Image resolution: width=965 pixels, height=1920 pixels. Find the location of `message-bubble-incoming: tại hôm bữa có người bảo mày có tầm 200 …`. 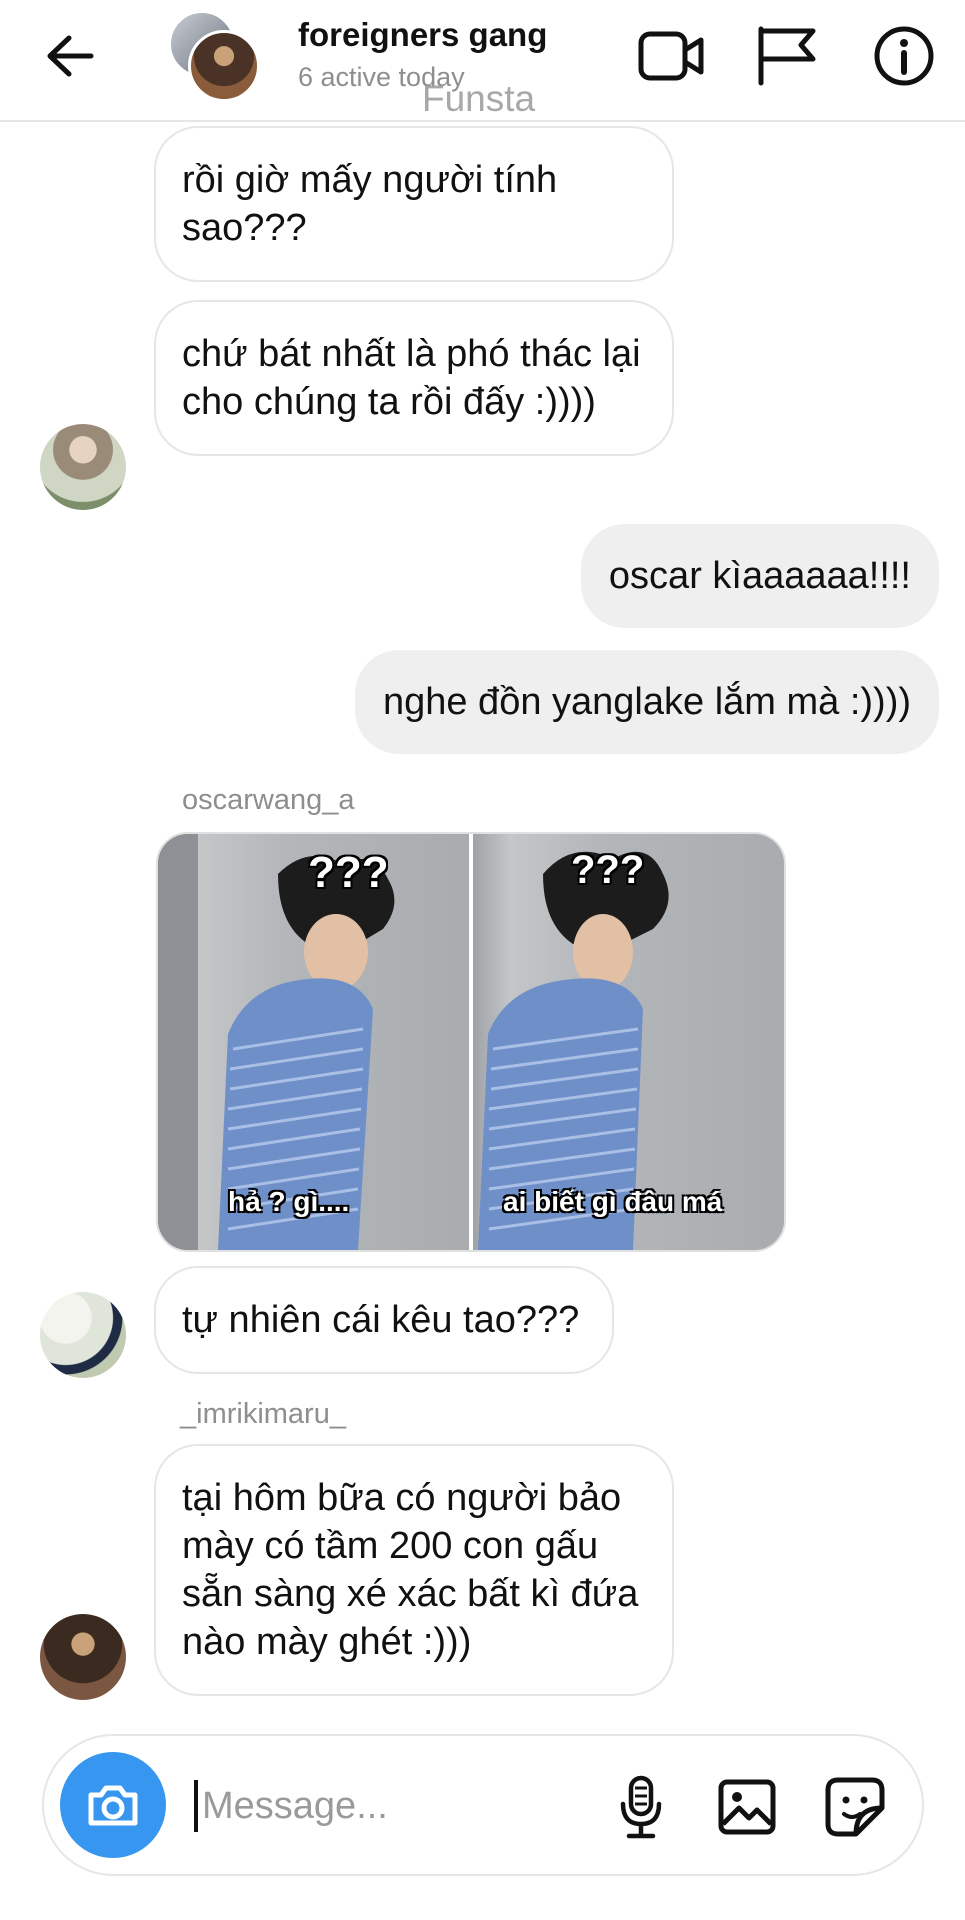

message-bubble-incoming: tại hôm bữa có người bảo mày có tầm 200 … is located at coordinates (414, 1570).